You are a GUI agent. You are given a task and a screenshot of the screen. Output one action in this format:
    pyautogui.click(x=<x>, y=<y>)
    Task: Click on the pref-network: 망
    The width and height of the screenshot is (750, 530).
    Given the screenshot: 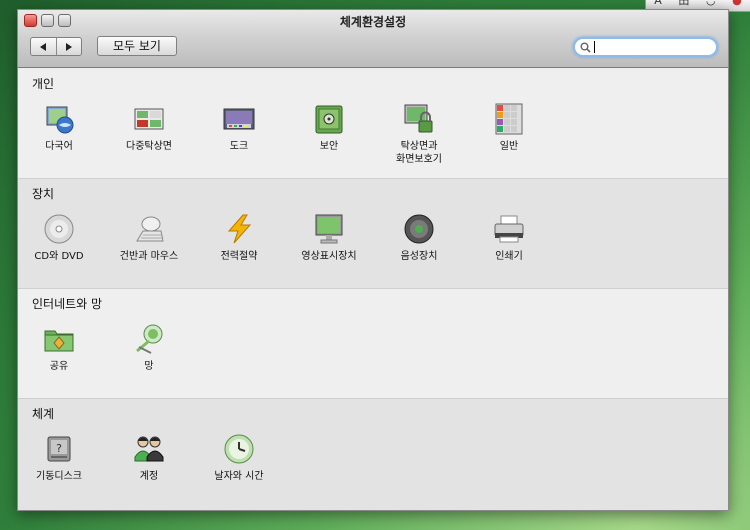 What is the action you would take?
    pyautogui.click(x=149, y=348)
    